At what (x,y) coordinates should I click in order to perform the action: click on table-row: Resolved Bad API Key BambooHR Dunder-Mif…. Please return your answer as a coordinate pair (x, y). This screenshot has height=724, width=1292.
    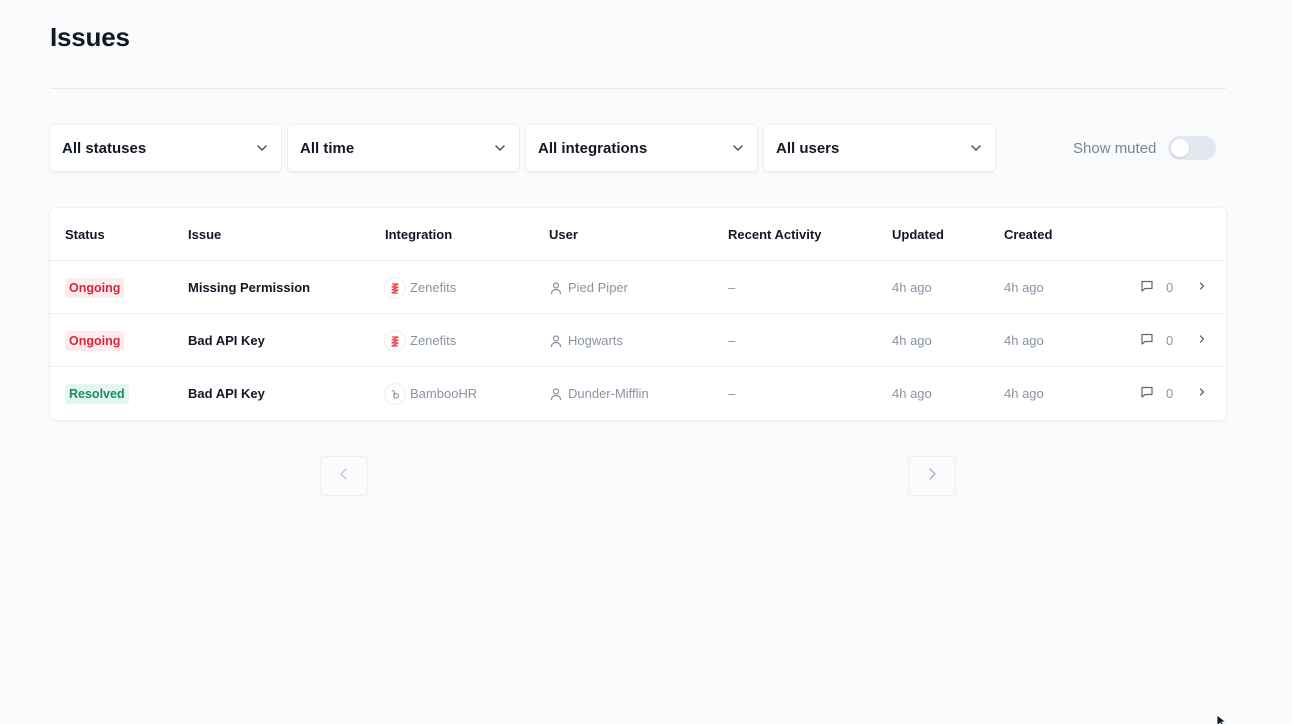
    Looking at the image, I should click on (638, 393).